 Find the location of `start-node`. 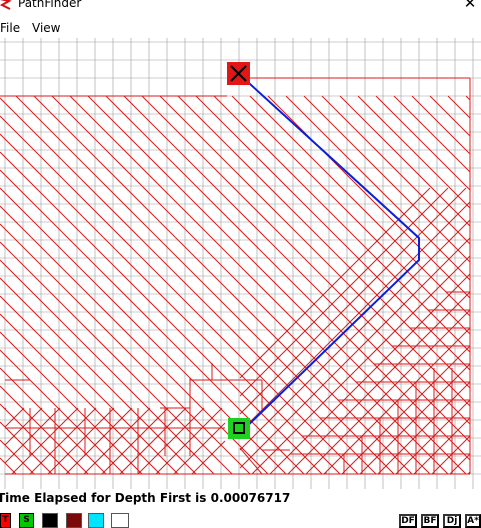

start-node is located at coordinates (239, 428).